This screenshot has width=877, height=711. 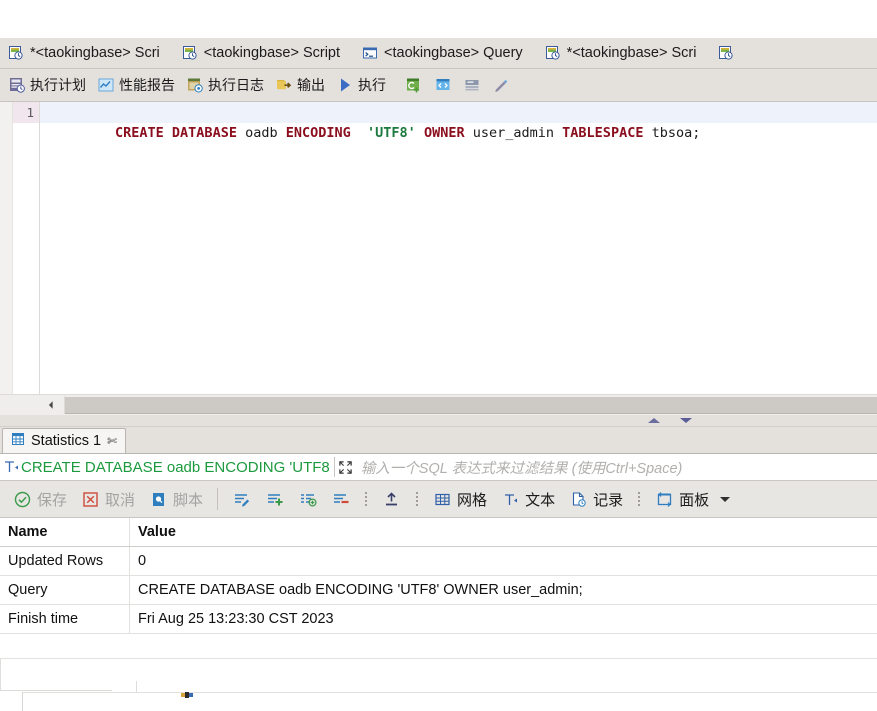 I want to click on execution-log-button: 执行日志, so click(x=226, y=85).